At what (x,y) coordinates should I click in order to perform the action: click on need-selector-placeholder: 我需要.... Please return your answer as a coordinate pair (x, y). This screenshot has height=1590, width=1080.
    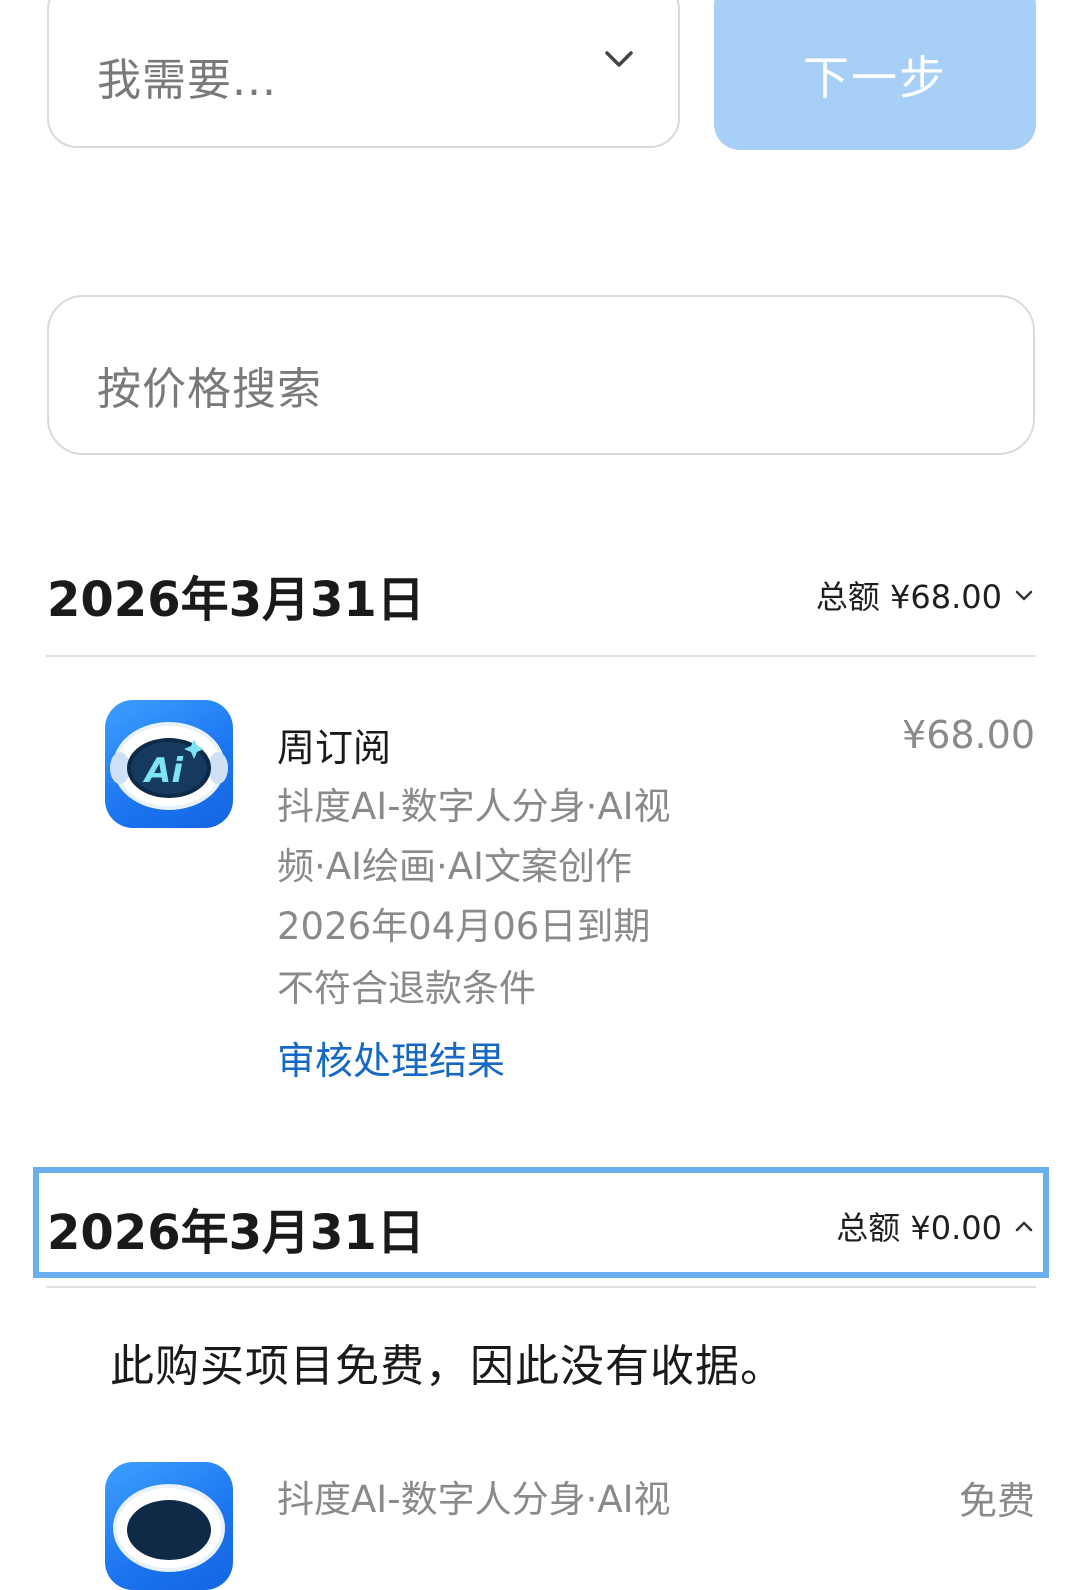
    Looking at the image, I should click on (187, 80).